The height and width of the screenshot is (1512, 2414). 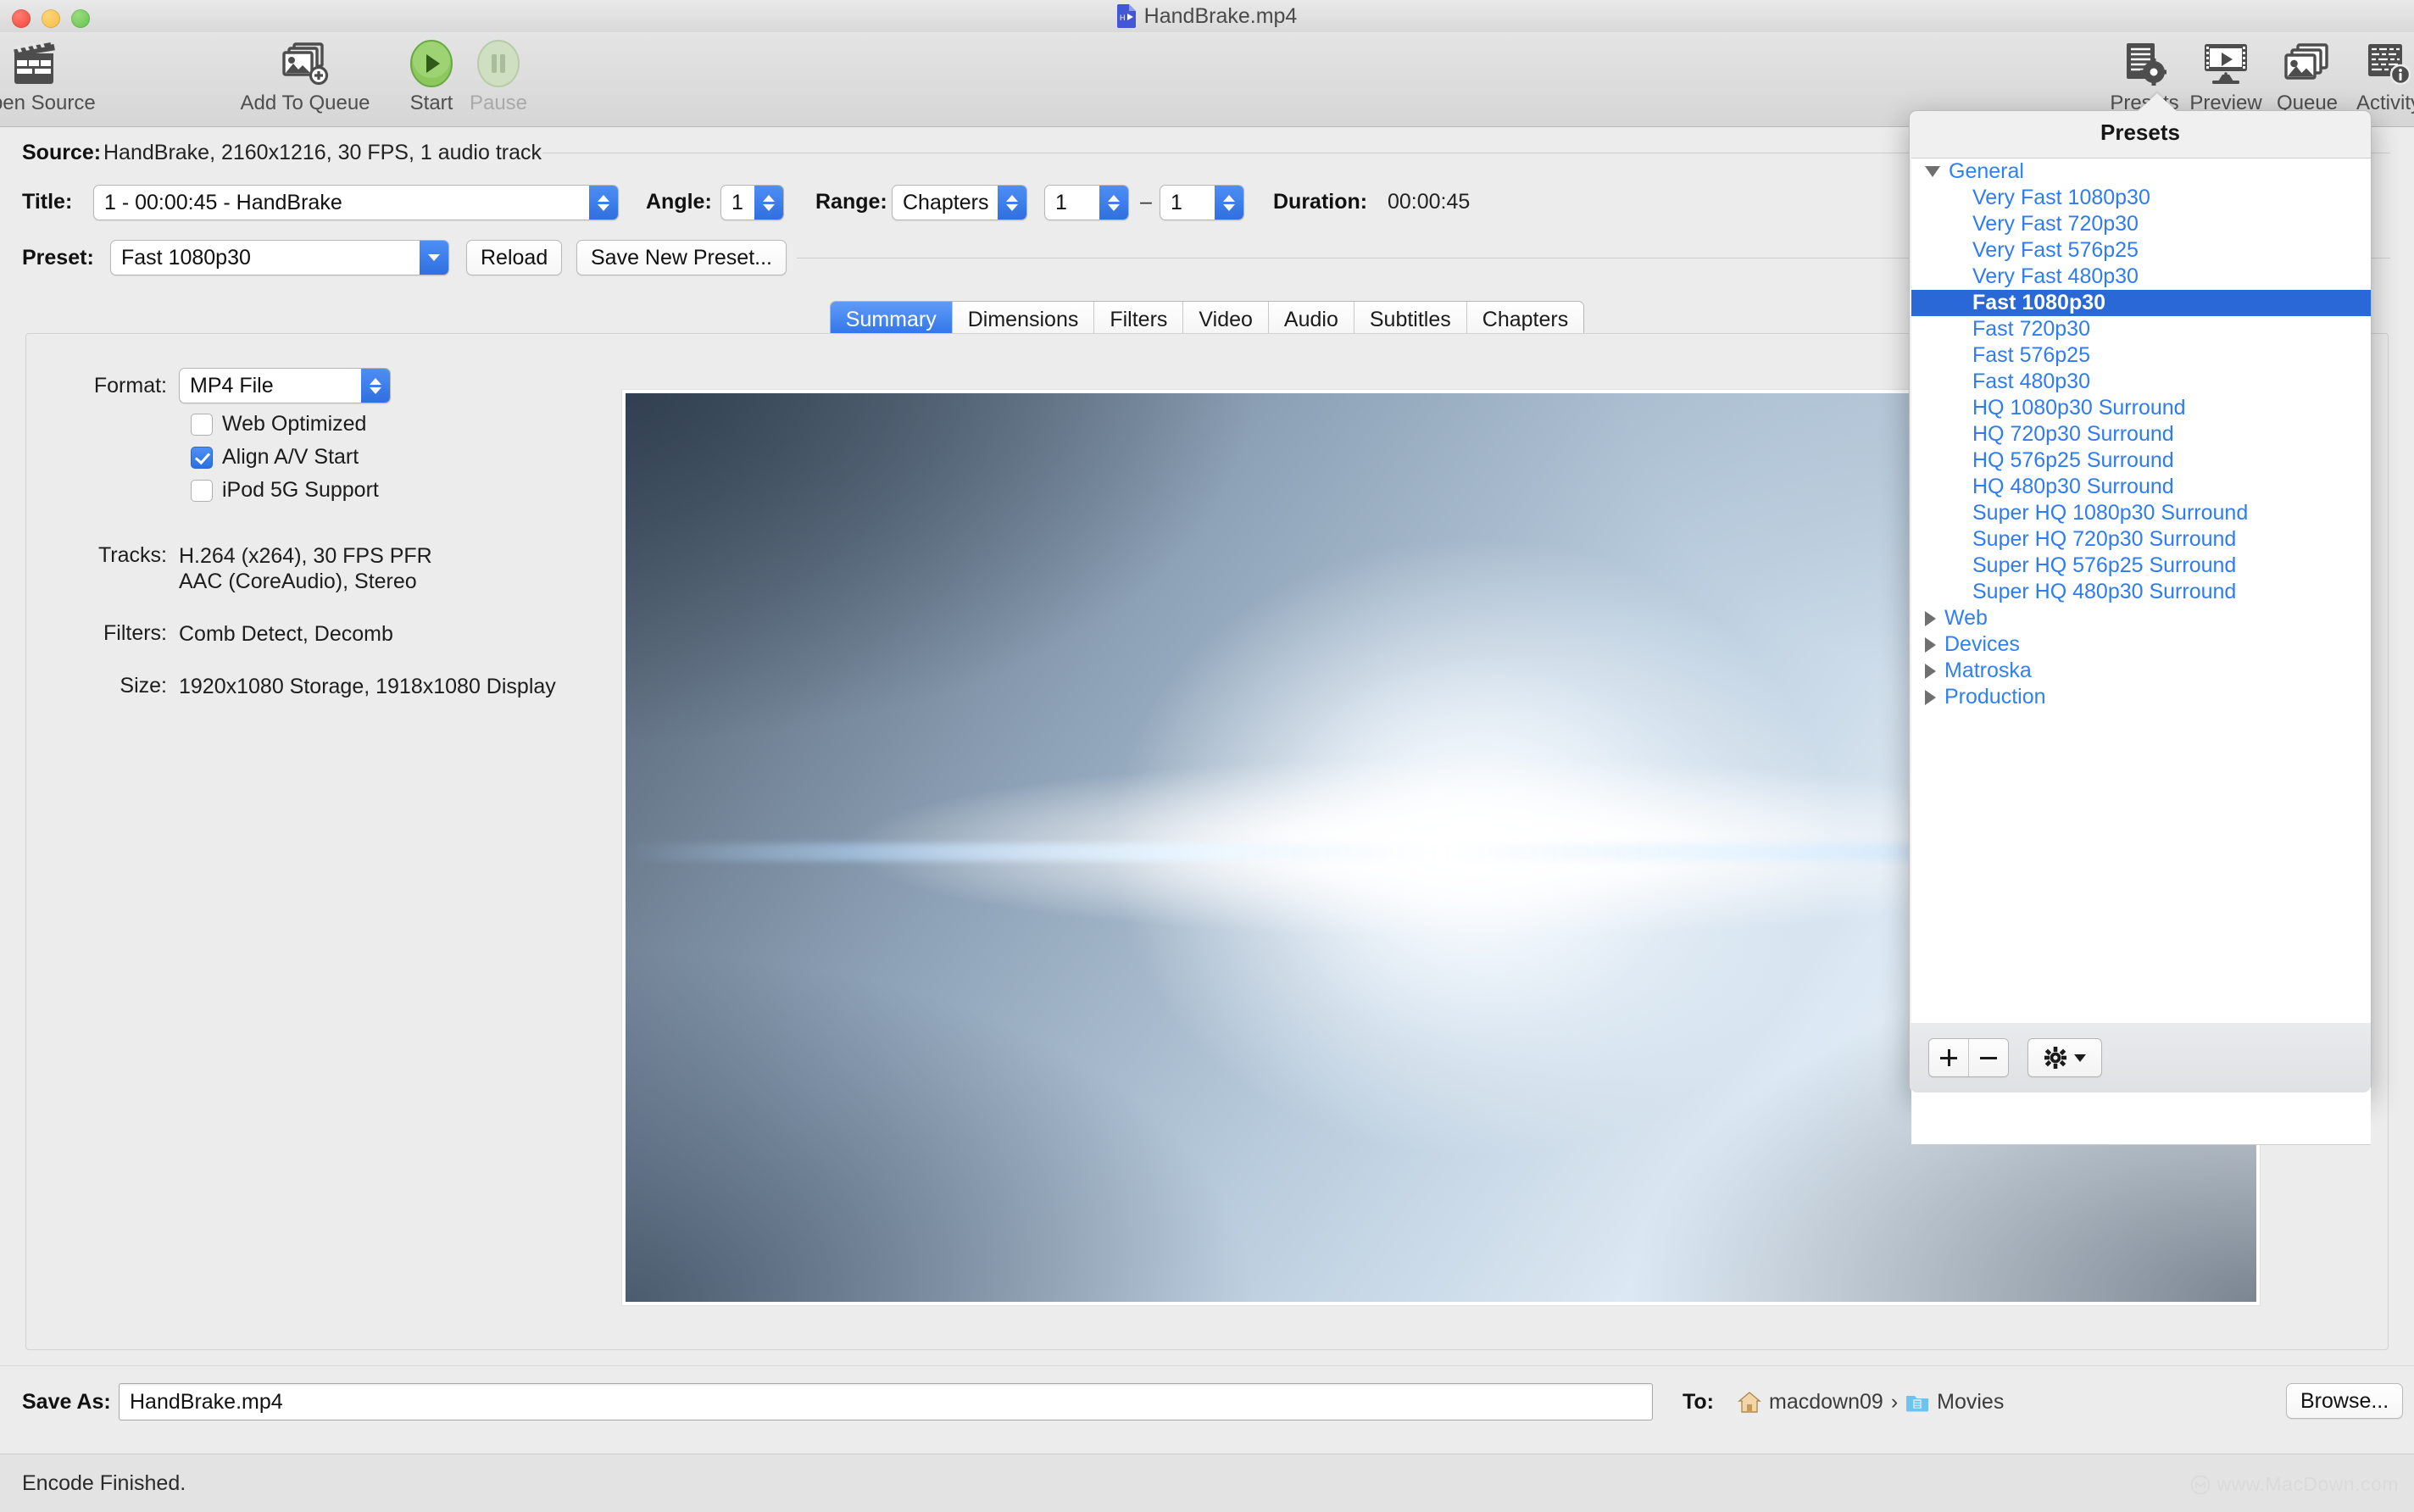 I want to click on preset-item-row: Super HQ 480p30 Surround, so click(x=2141, y=592).